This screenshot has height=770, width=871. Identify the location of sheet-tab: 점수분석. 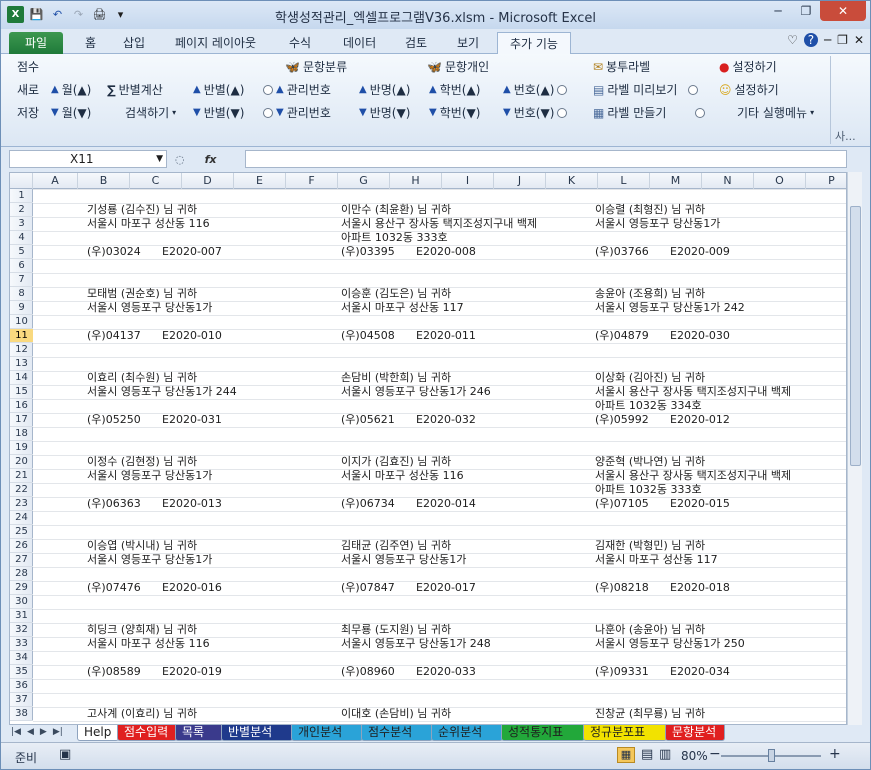
(397, 733).